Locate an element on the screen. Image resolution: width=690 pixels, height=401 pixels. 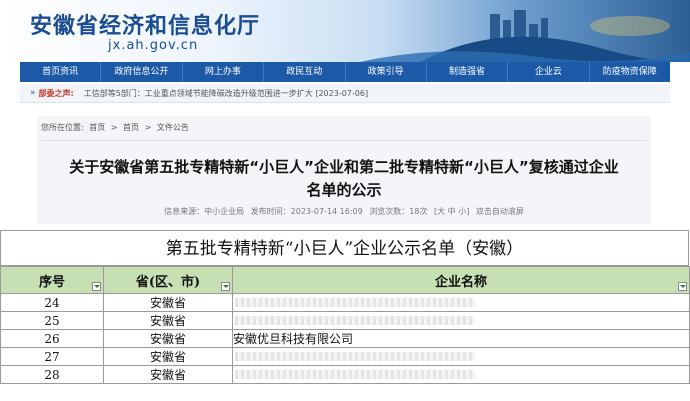
sheet-title: 第五批专精特新“小巨人”企业公示名单（安徽） is located at coordinates (344, 248).